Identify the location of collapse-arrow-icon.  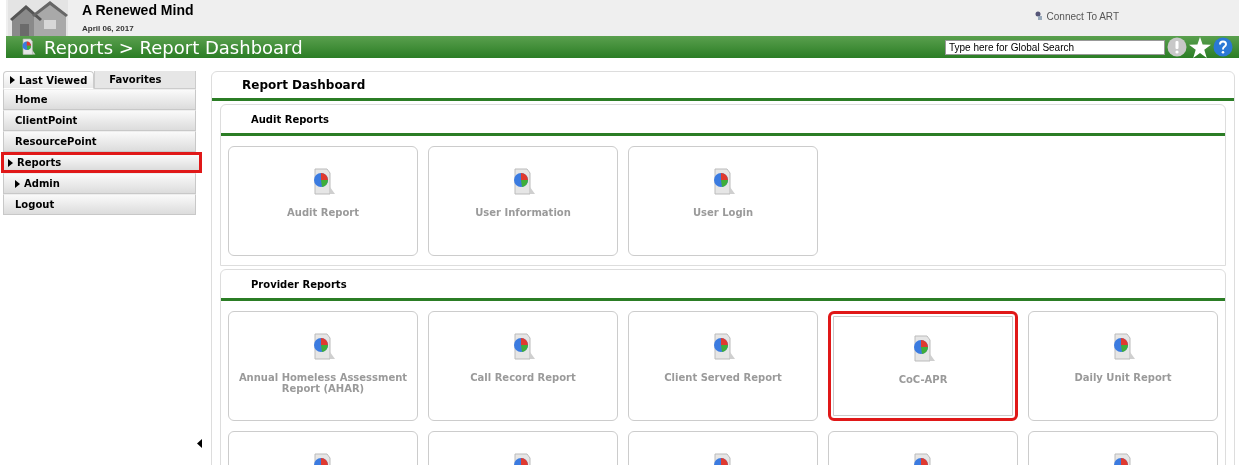
(199, 443).